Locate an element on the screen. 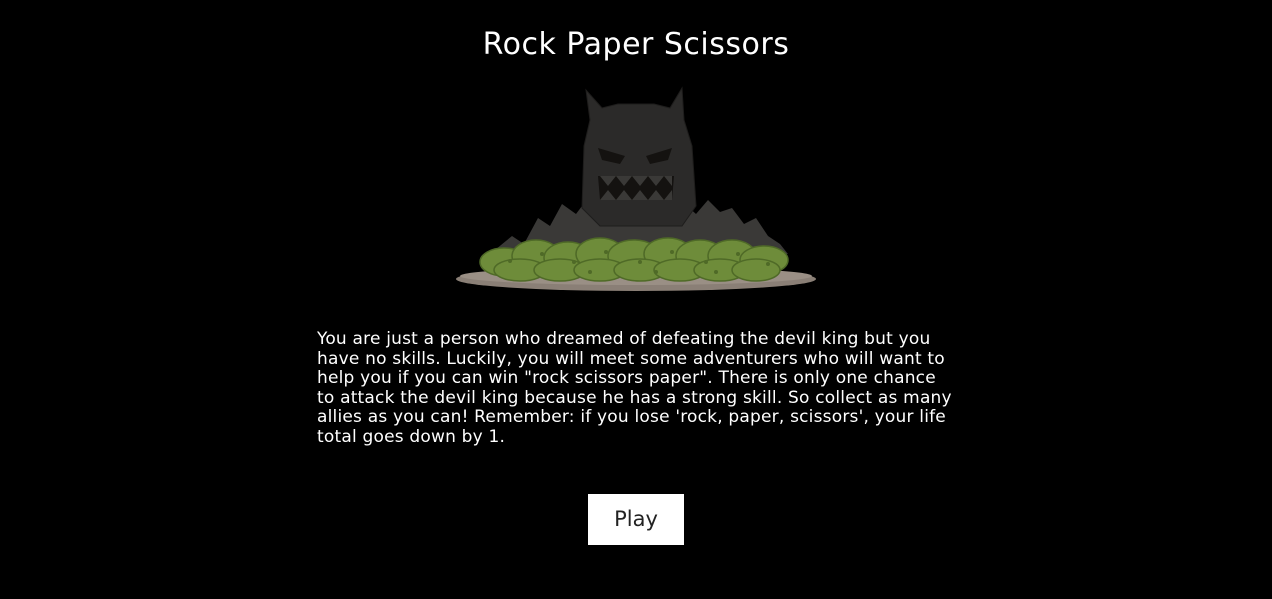  devil-castle-image is located at coordinates (636, 188).